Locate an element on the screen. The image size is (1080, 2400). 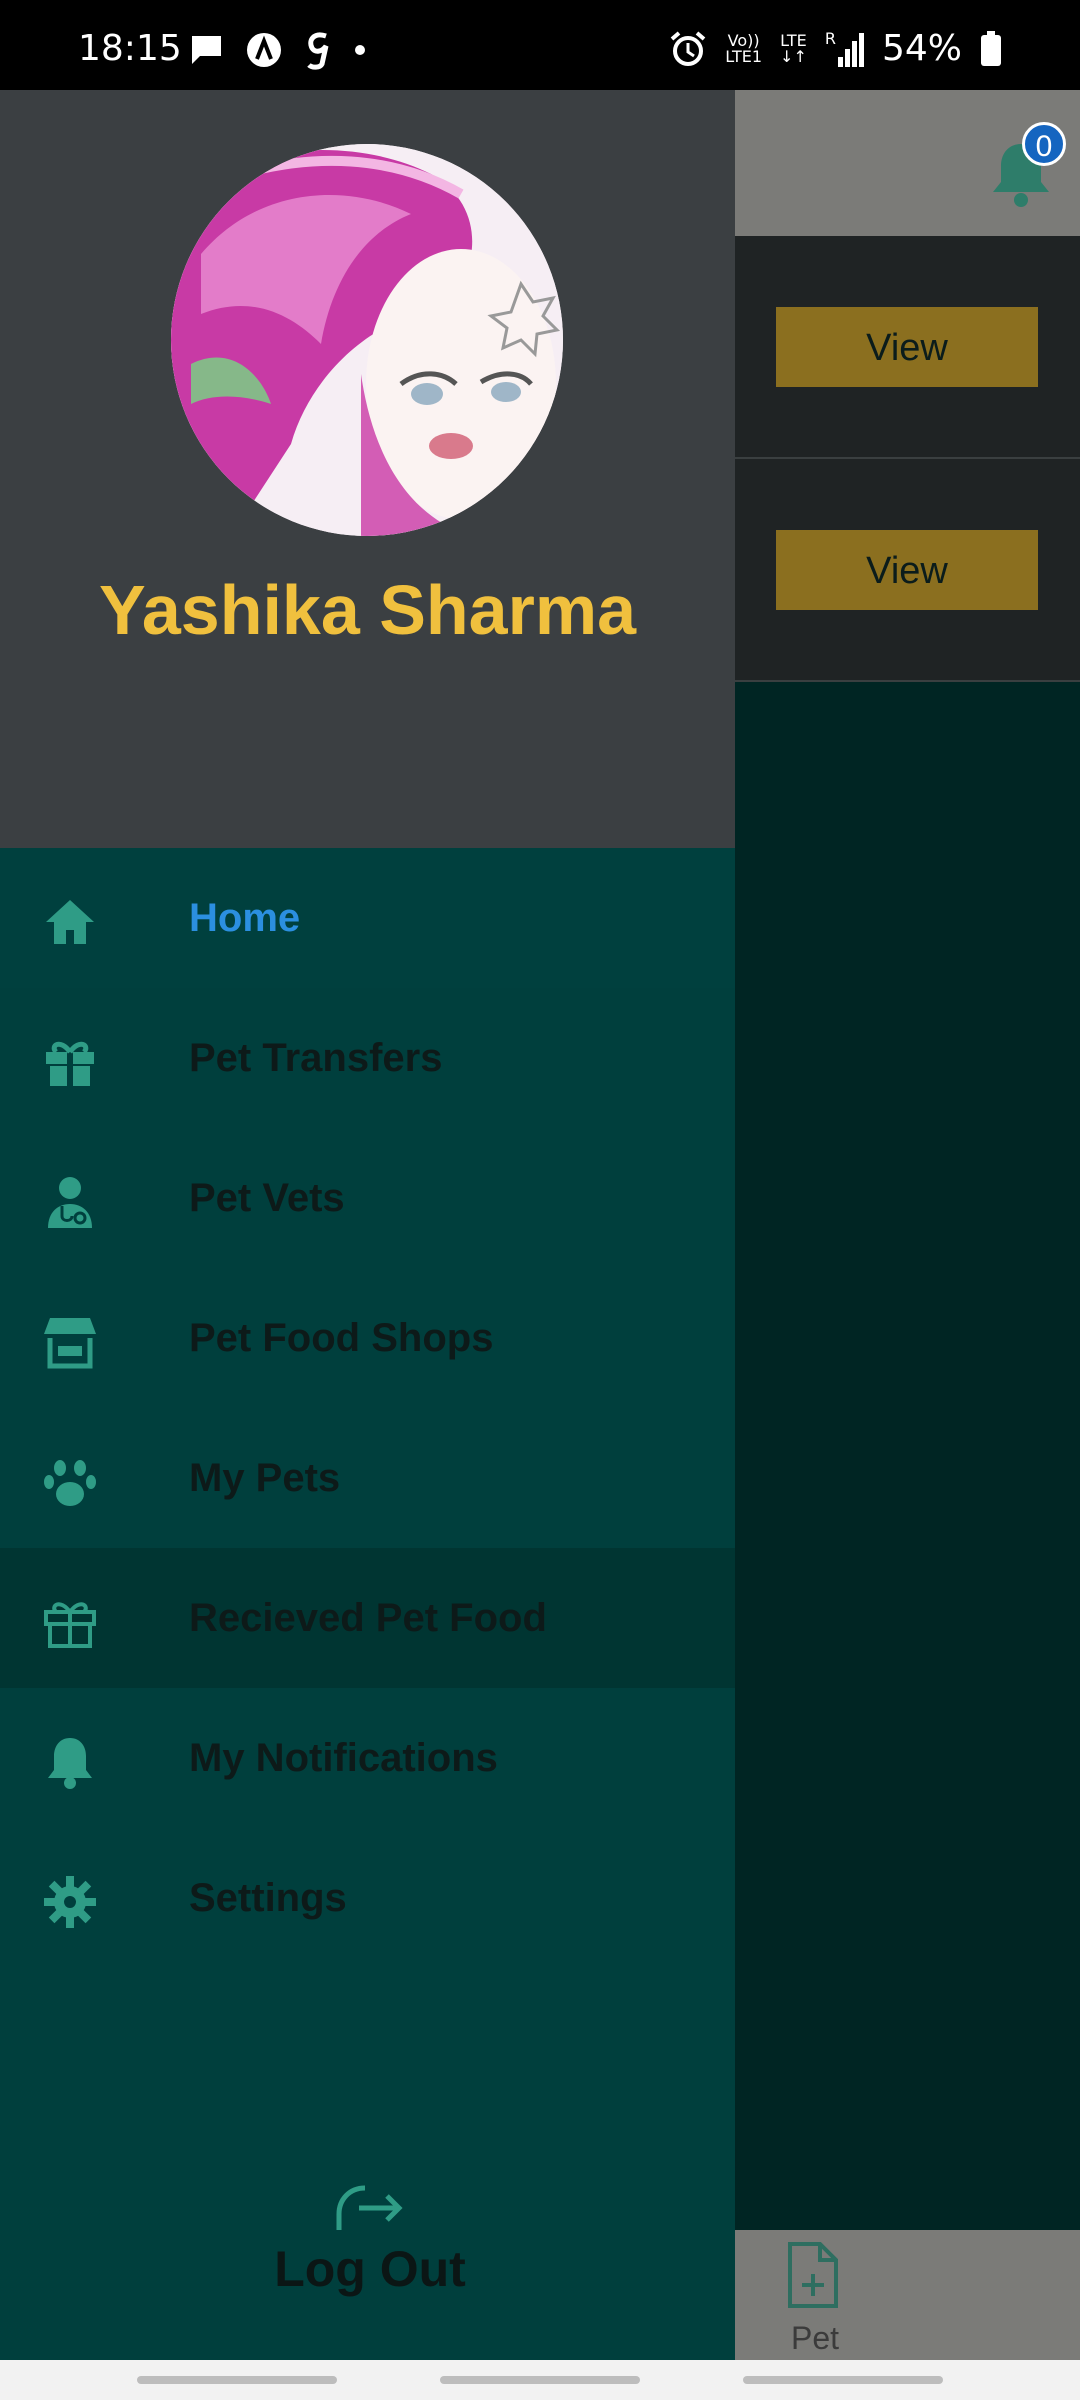
volte-indicator: Vo)) LTE1 is located at coordinates (744, 49).